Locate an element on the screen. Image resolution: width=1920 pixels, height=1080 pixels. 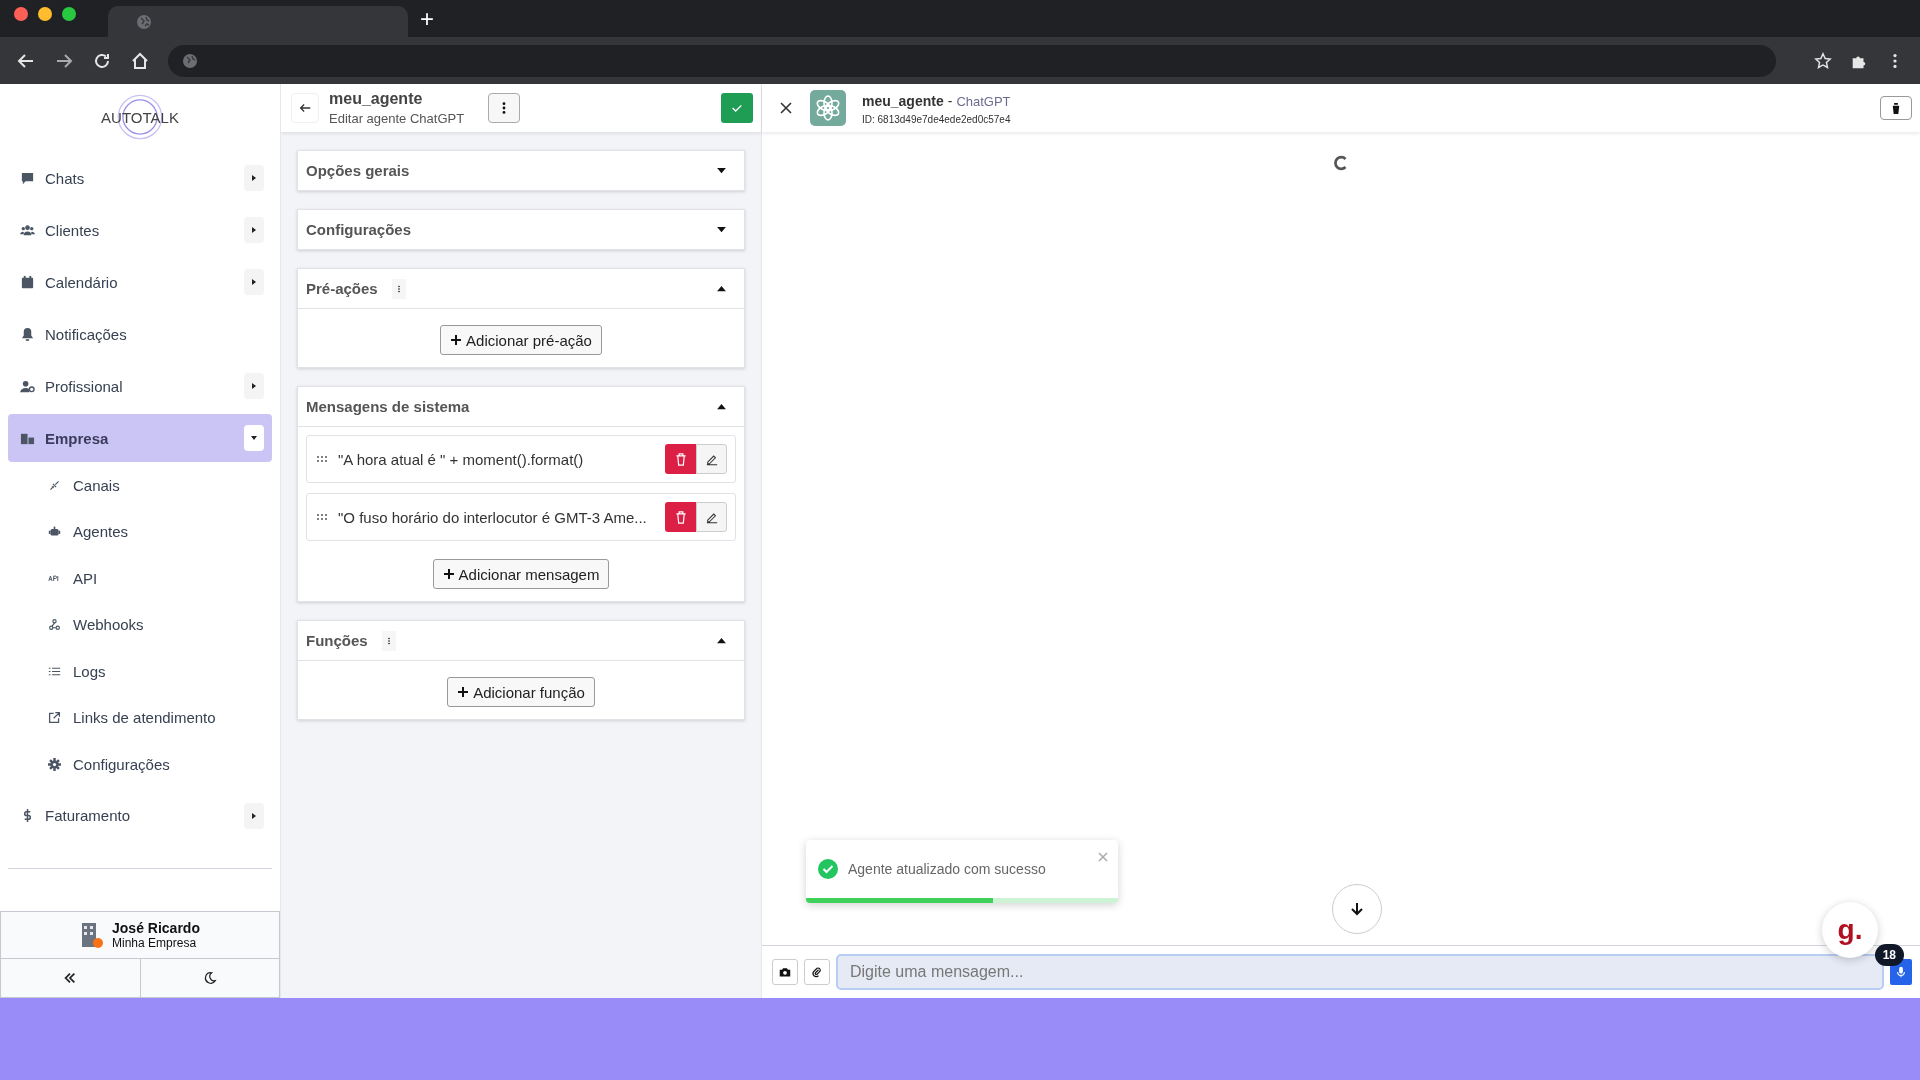
section-title: Funções is located at coordinates (337, 640).